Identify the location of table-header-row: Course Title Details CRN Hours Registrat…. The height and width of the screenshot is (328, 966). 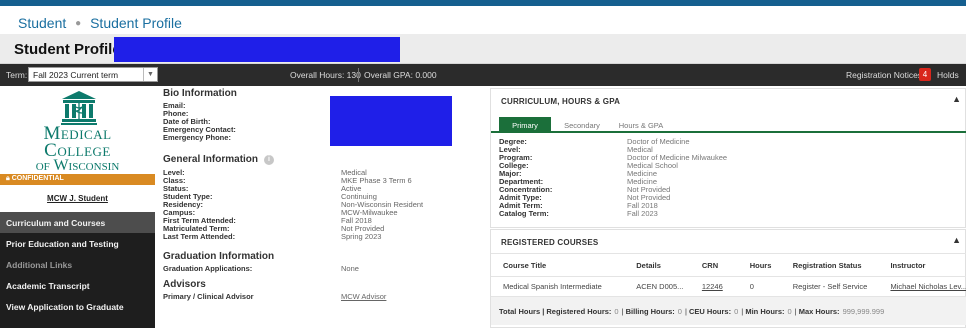
(728, 265).